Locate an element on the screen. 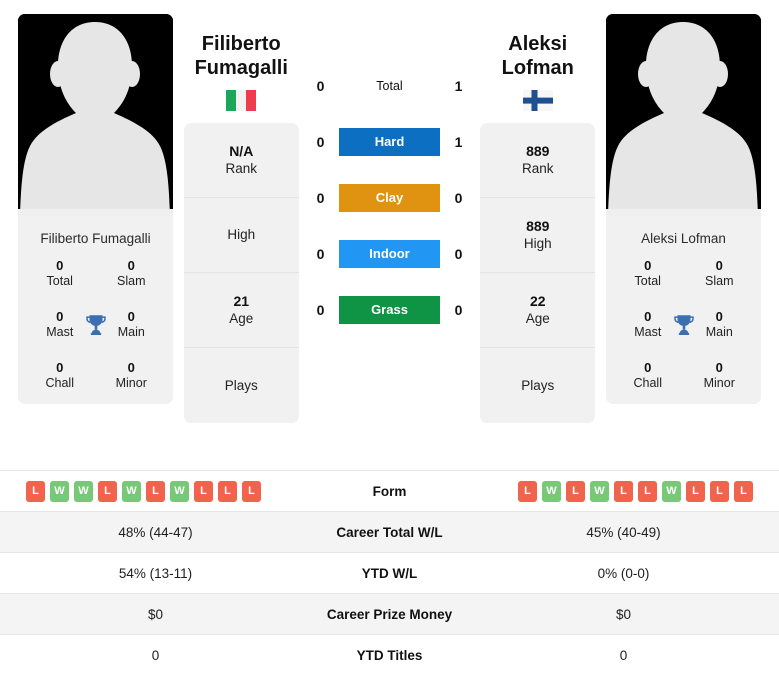 This screenshot has width=779, height=699. row-label-ytd-titles: YTD Titles is located at coordinates (389, 655).